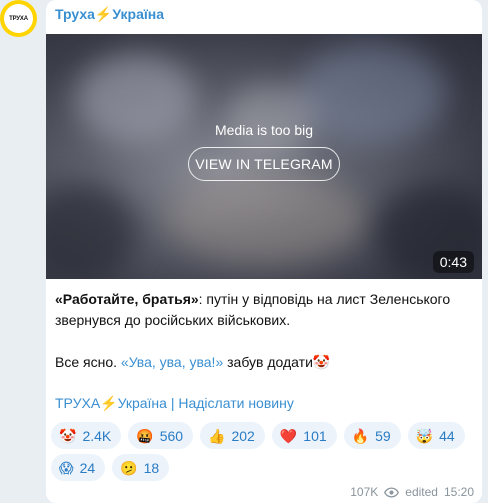 The width and height of the screenshot is (488, 503). Describe the element at coordinates (172, 362) in the screenshot. I see `quote-link: «Ува, ува, ува!»` at that location.